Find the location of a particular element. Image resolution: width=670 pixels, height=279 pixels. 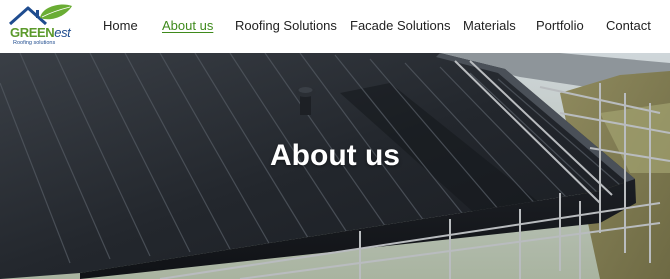

nav-item-home: Home is located at coordinates (120, 26).